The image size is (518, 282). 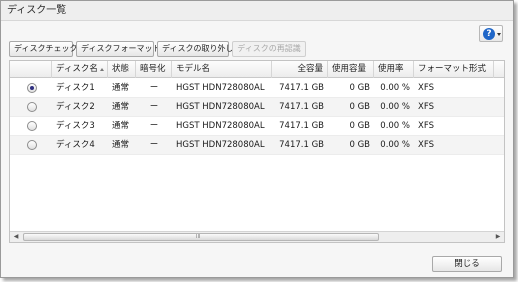 What do you see at coordinates (102, 69) in the screenshot?
I see `sort-ascending-icon` at bounding box center [102, 69].